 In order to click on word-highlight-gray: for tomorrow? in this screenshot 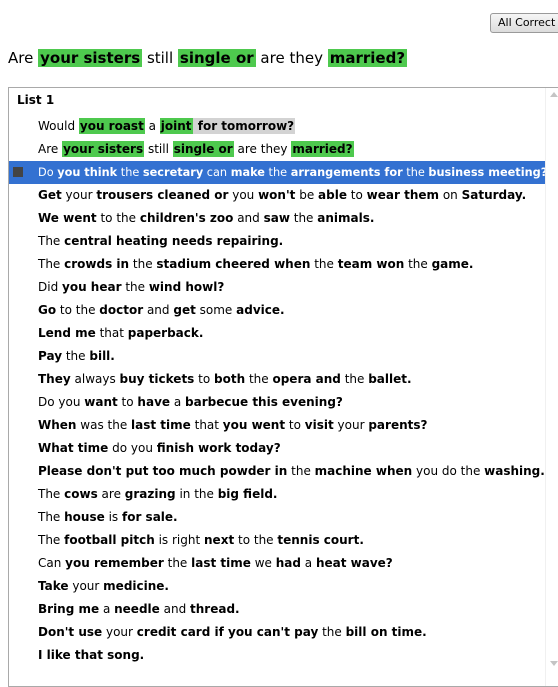, I will do `click(244, 126)`.